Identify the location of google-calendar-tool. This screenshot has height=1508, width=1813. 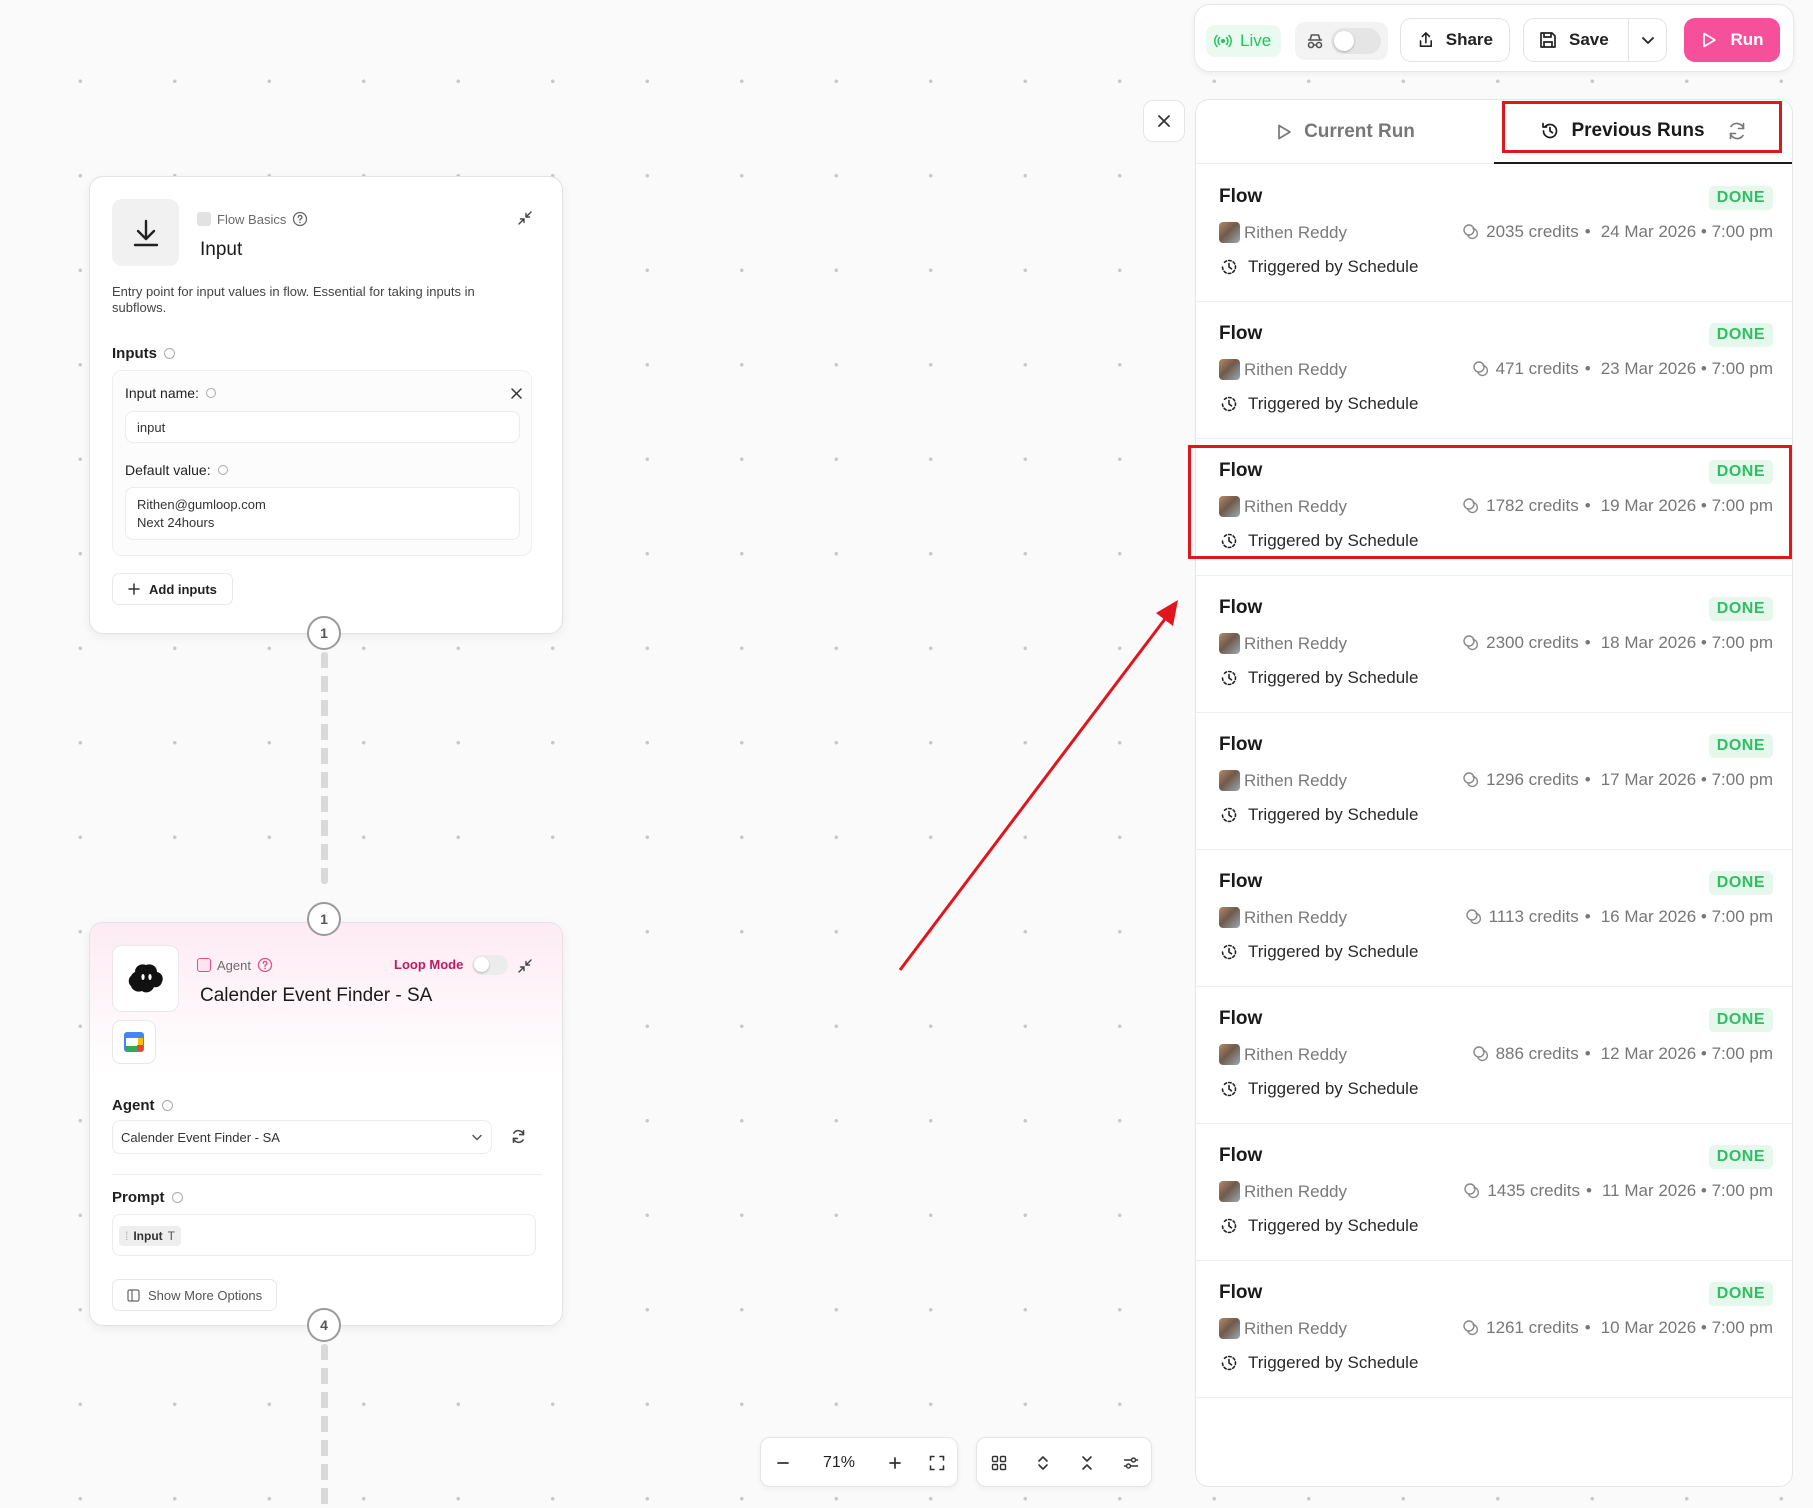
(134, 1042).